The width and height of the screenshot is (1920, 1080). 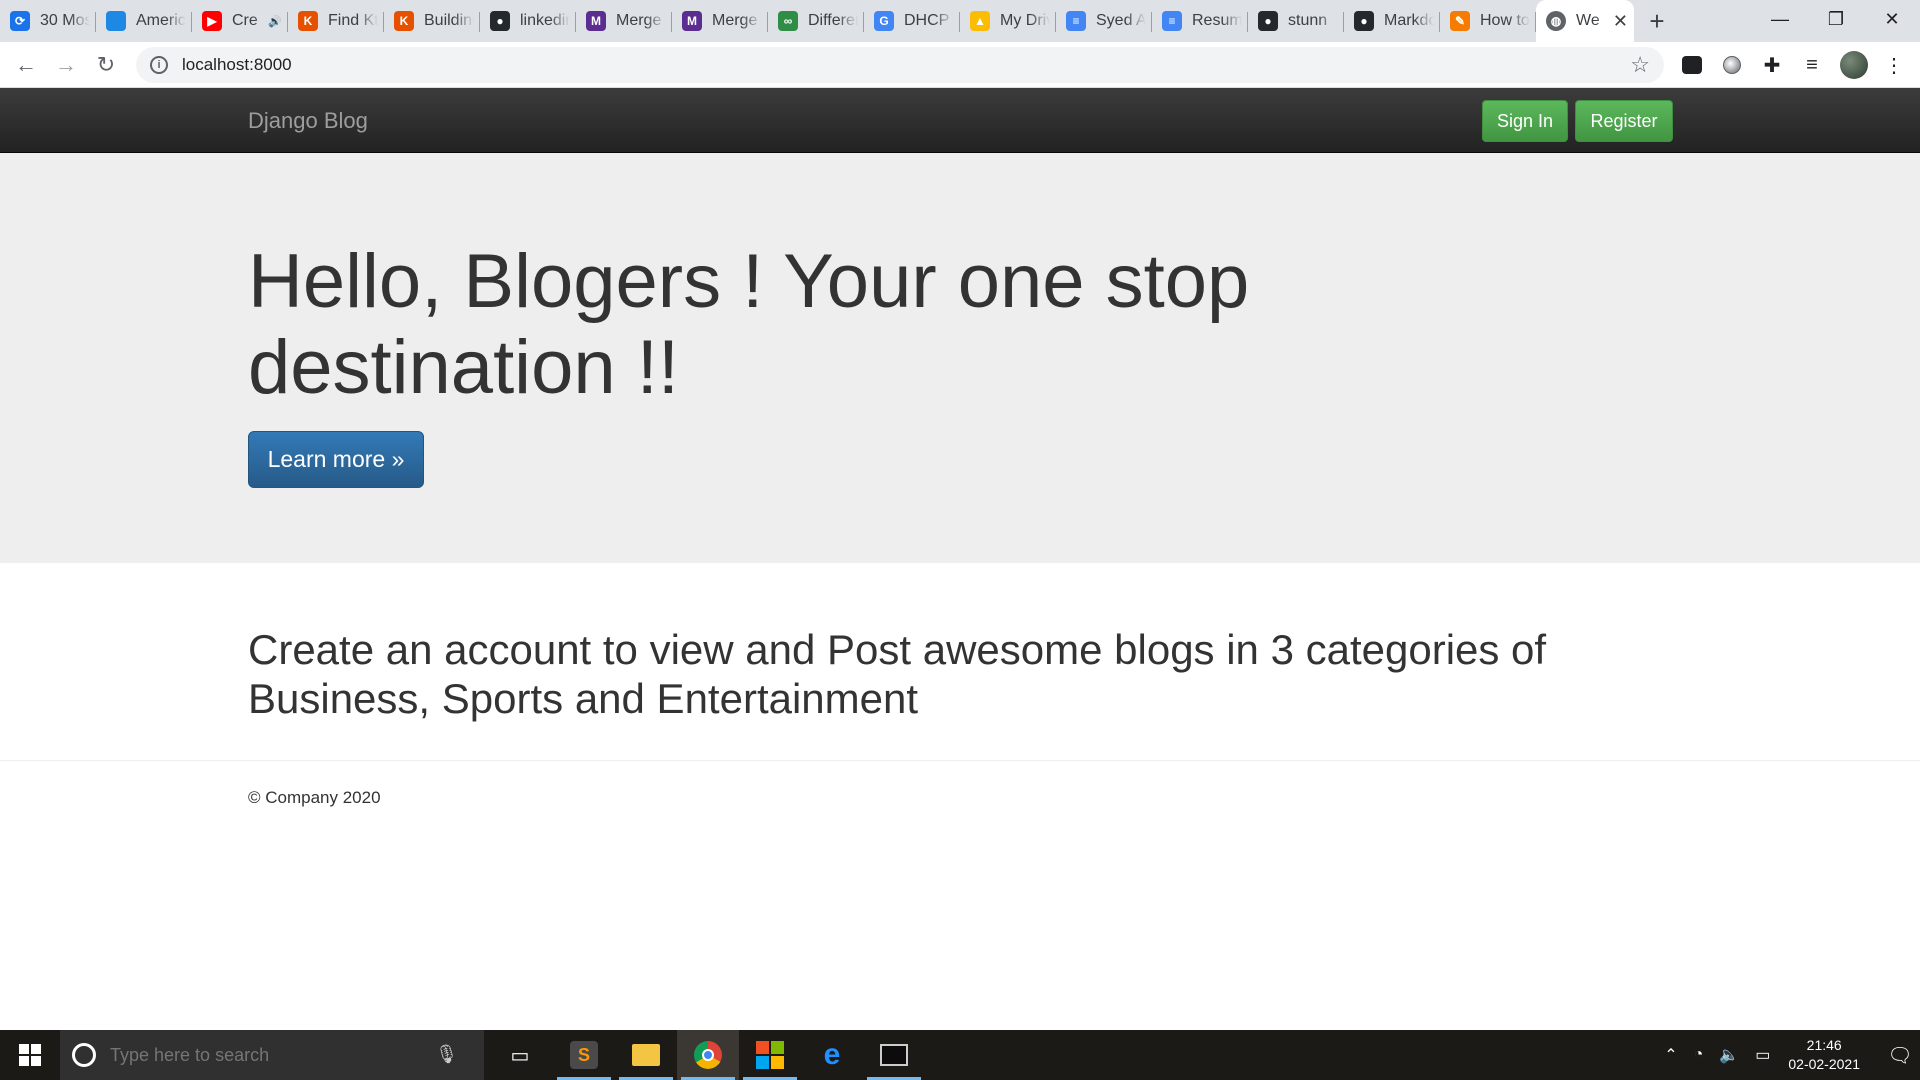 What do you see at coordinates (1460, 21) in the screenshot?
I see `feather-icon: ✎` at bounding box center [1460, 21].